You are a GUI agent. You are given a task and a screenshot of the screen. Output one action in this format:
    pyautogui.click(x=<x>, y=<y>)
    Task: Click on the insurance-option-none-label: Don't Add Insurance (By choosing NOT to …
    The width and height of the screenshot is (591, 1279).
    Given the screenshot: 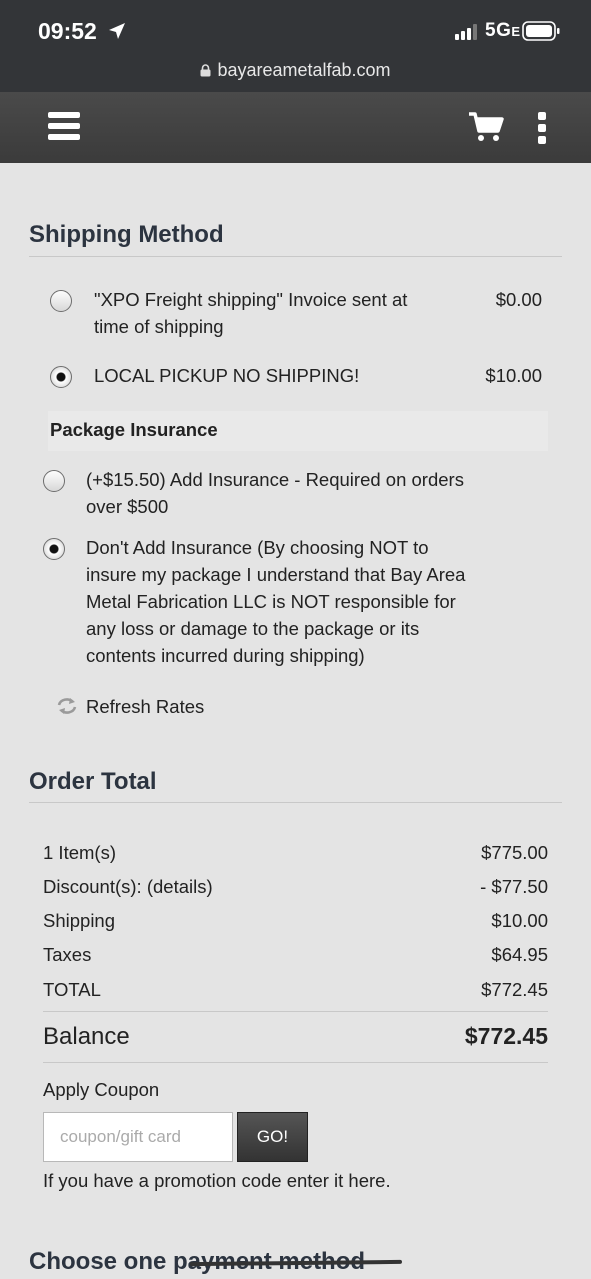 What is the action you would take?
    pyautogui.click(x=316, y=601)
    